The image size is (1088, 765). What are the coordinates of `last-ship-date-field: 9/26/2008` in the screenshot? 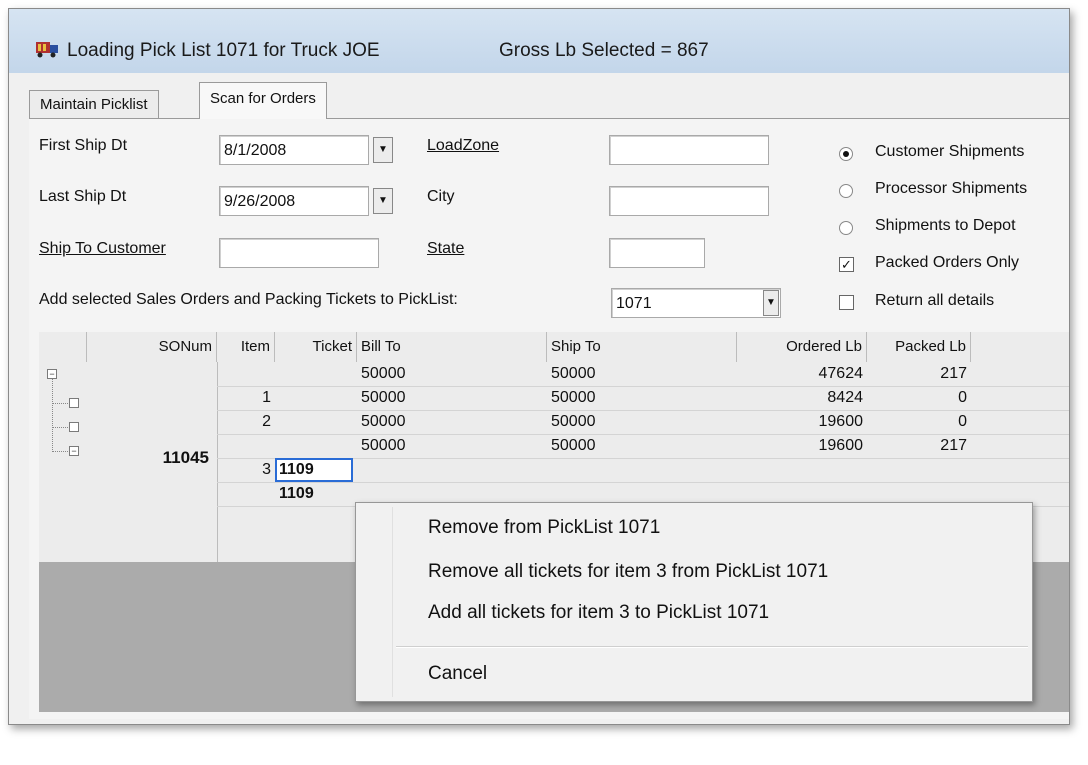 It's located at (294, 201).